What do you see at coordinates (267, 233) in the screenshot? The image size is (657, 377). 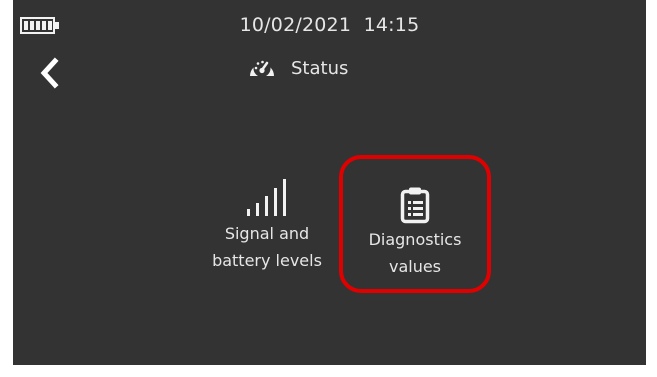 I see `caption-line-1: Signal and` at bounding box center [267, 233].